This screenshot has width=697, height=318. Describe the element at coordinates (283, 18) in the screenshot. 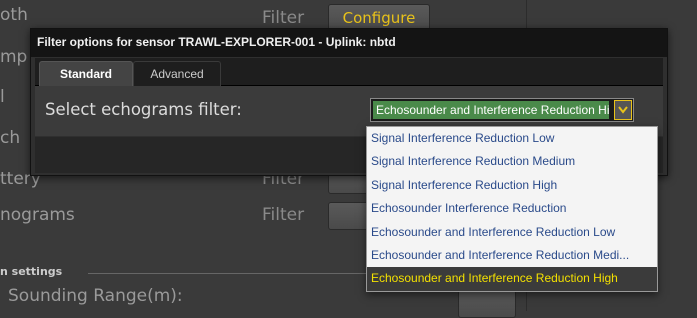

I see `bg-filter-label: Filter` at that location.